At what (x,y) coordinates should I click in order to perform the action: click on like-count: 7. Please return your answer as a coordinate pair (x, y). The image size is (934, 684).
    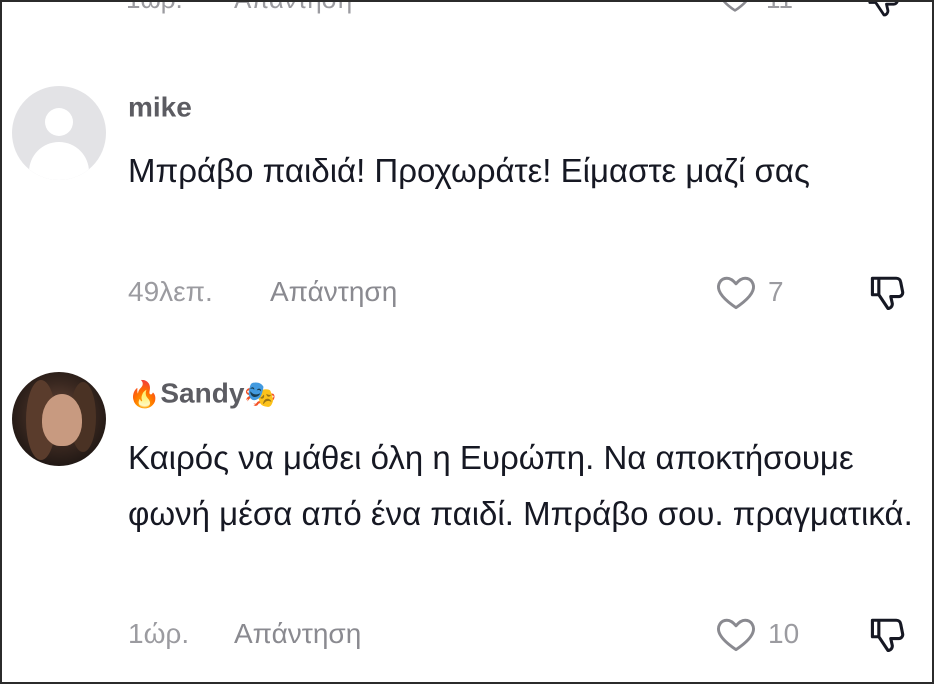
    Looking at the image, I should click on (776, 291).